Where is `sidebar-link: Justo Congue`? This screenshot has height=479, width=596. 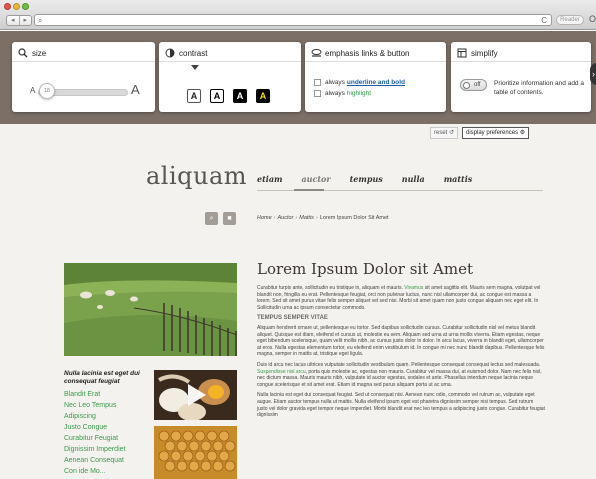
sidebar-link: Justo Congue is located at coordinates (94, 427).